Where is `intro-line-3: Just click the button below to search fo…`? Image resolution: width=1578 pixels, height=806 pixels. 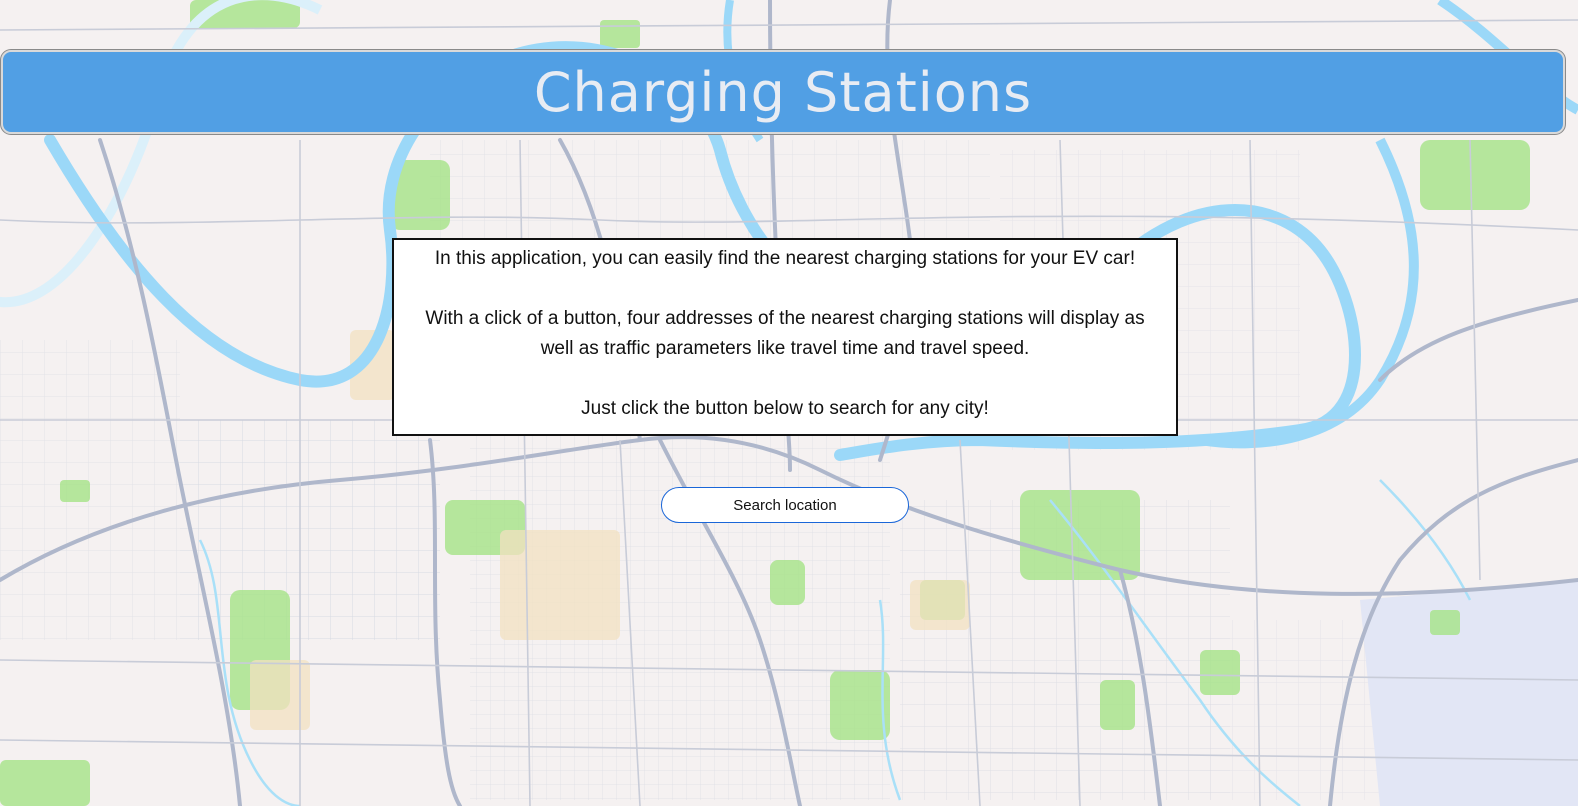 intro-line-3: Just click the button below to search fo… is located at coordinates (785, 408).